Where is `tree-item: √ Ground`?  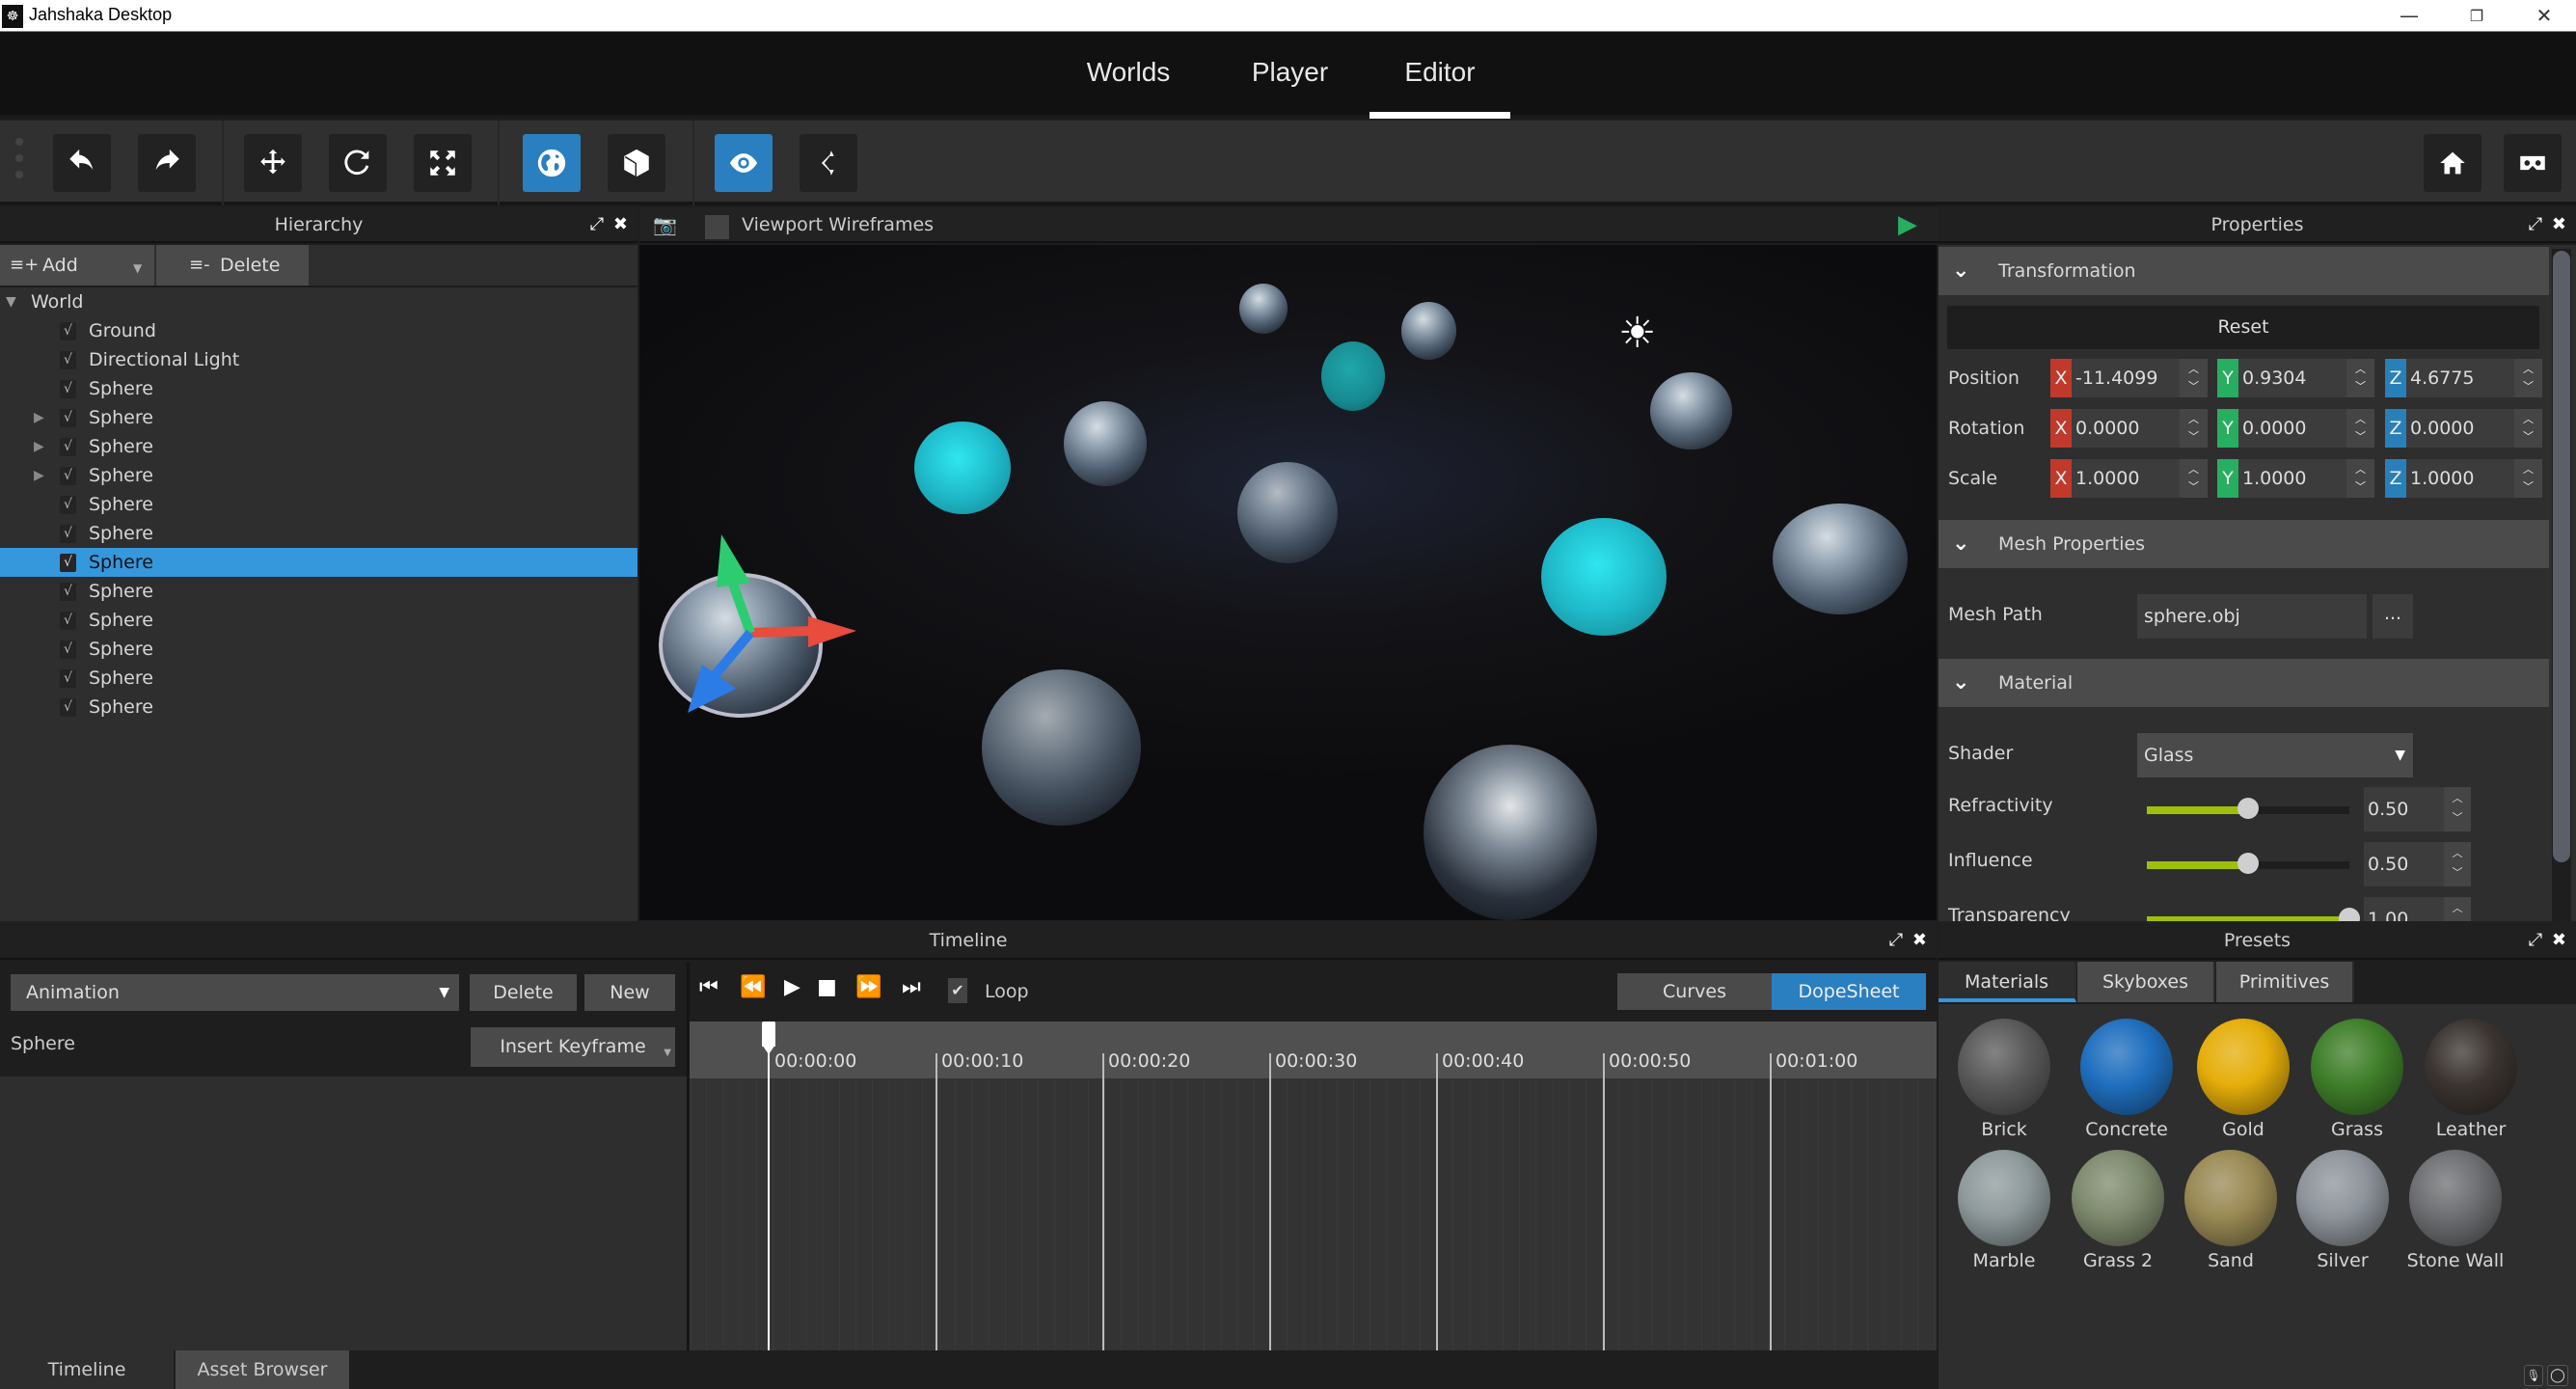
tree-item: √ Ground is located at coordinates (318, 331).